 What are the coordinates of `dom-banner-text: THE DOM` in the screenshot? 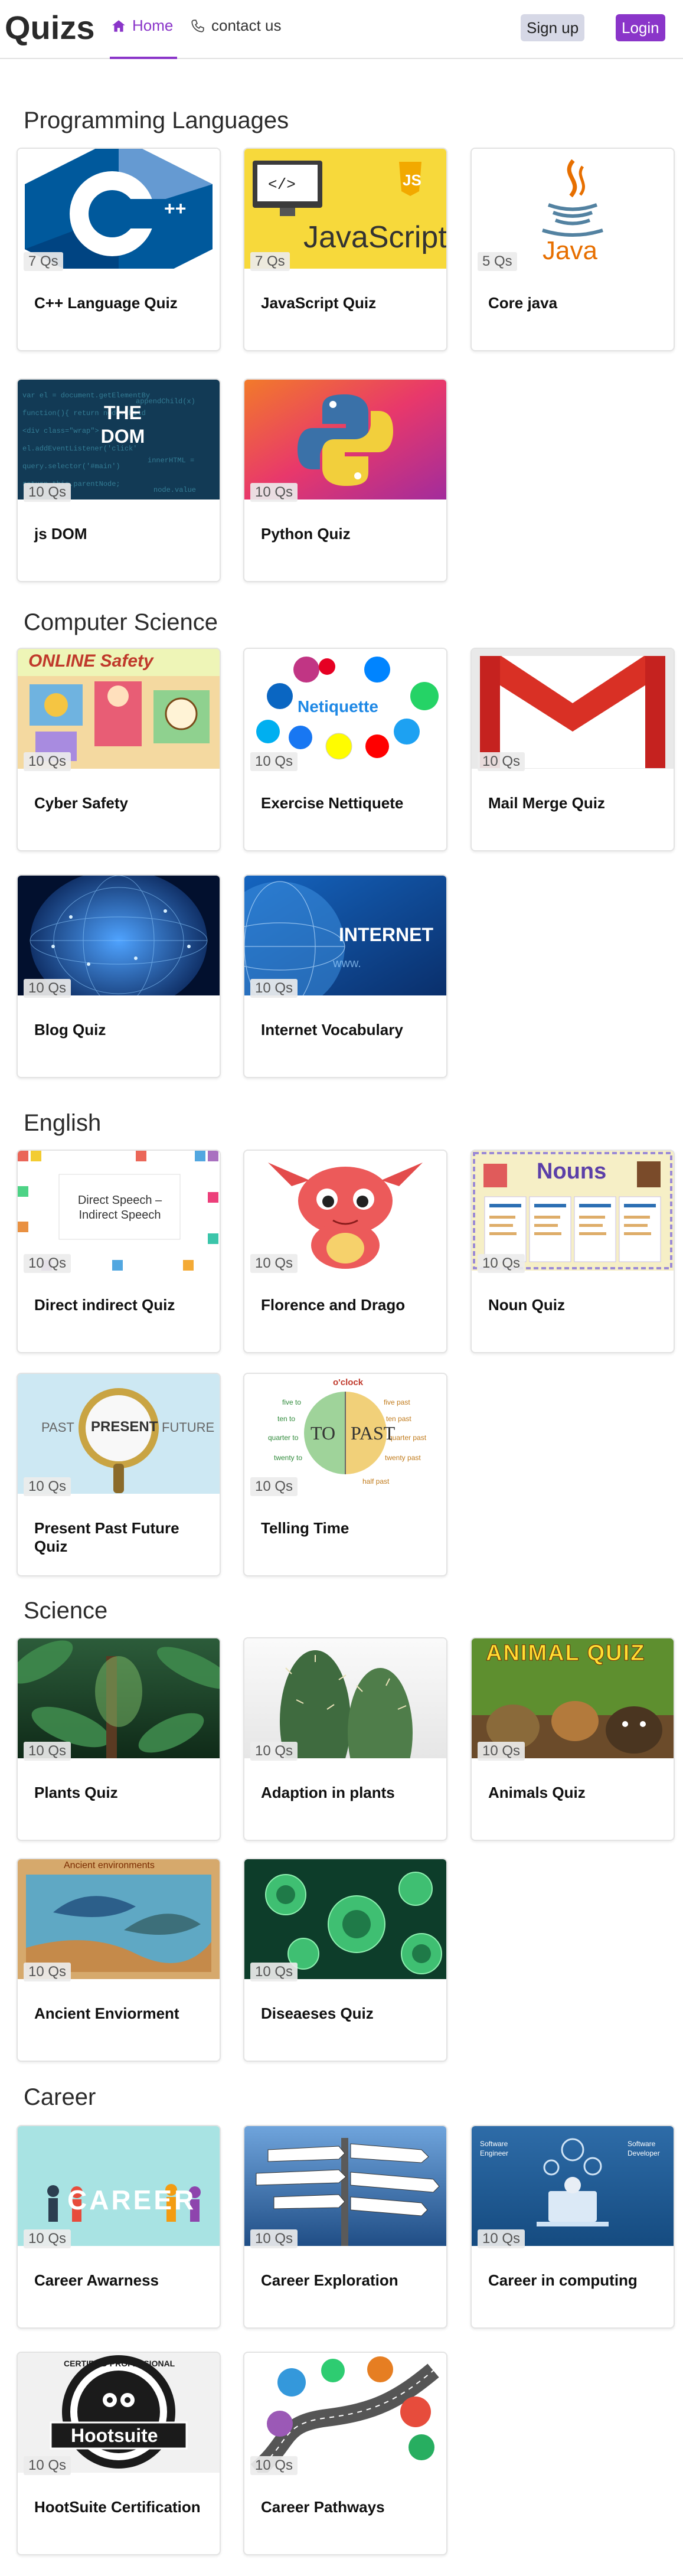 It's located at (122, 424).